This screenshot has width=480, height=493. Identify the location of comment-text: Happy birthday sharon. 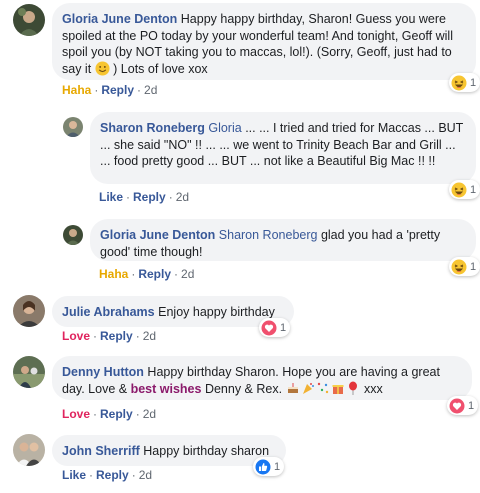
(206, 451).